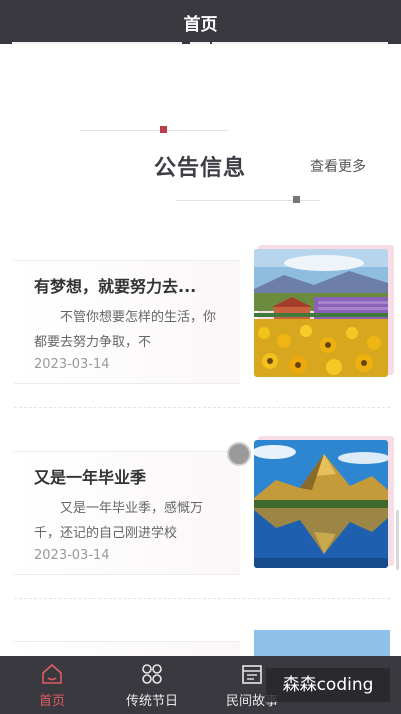 Image resolution: width=401 pixels, height=714 pixels. What do you see at coordinates (151, 701) in the screenshot?
I see `tab-label: 传统节日` at bounding box center [151, 701].